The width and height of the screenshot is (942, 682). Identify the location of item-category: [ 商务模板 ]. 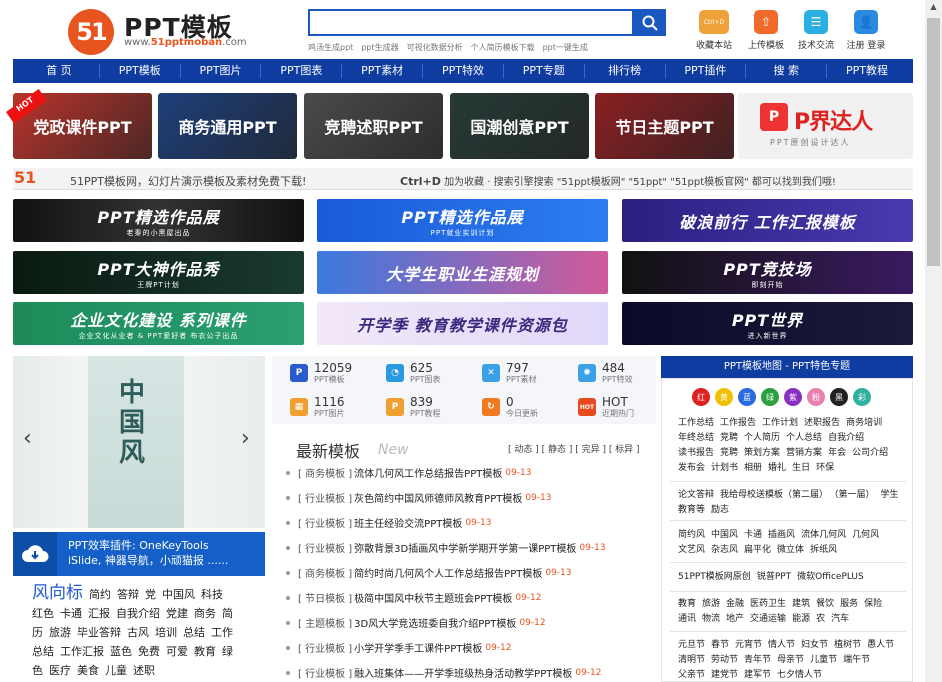
(325, 472).